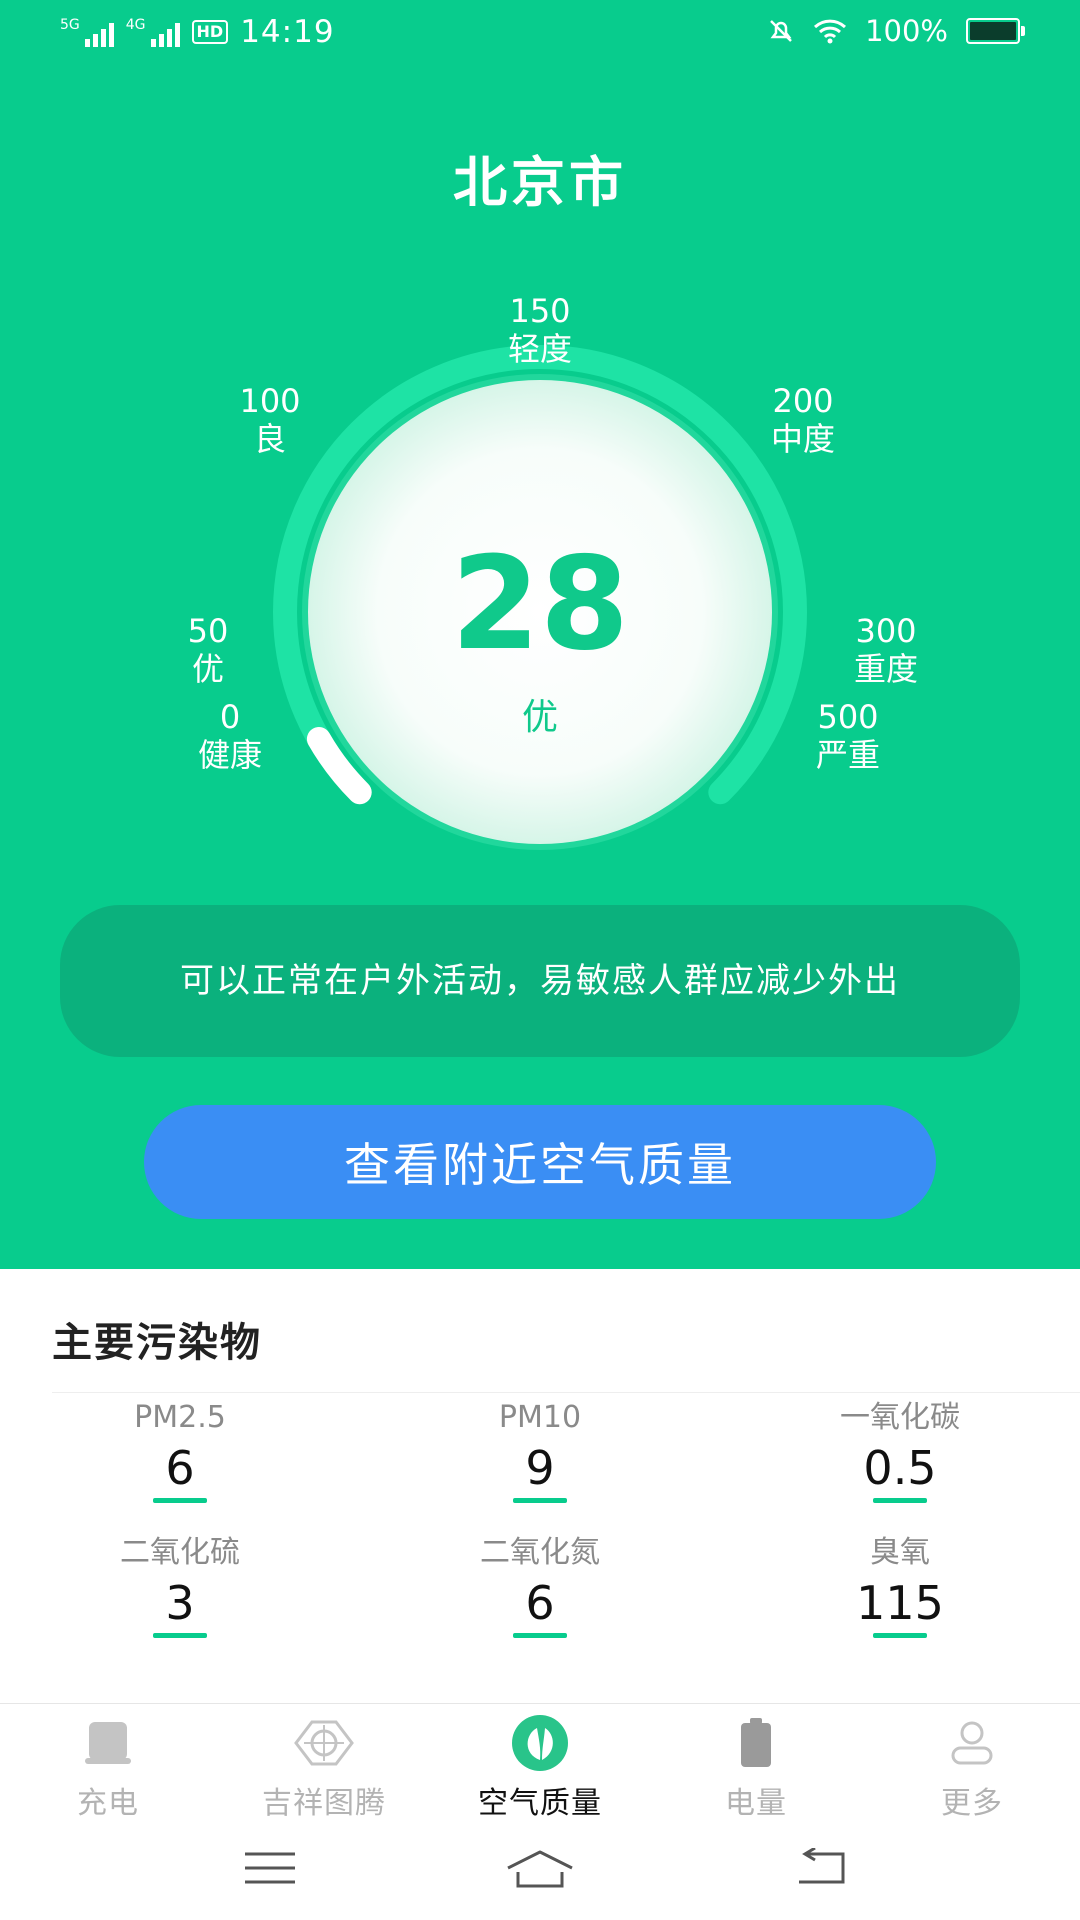 The image size is (1080, 1920). Describe the element at coordinates (540, 604) in the screenshot. I see `aqi-value: 28` at that location.